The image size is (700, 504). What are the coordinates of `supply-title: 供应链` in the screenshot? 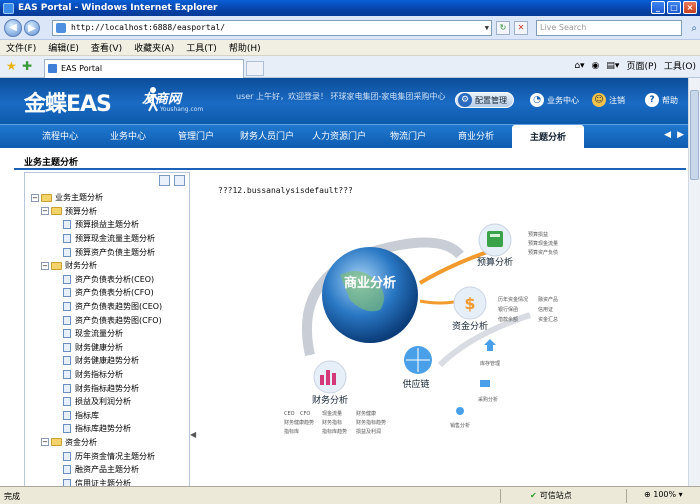 It's located at (415, 384).